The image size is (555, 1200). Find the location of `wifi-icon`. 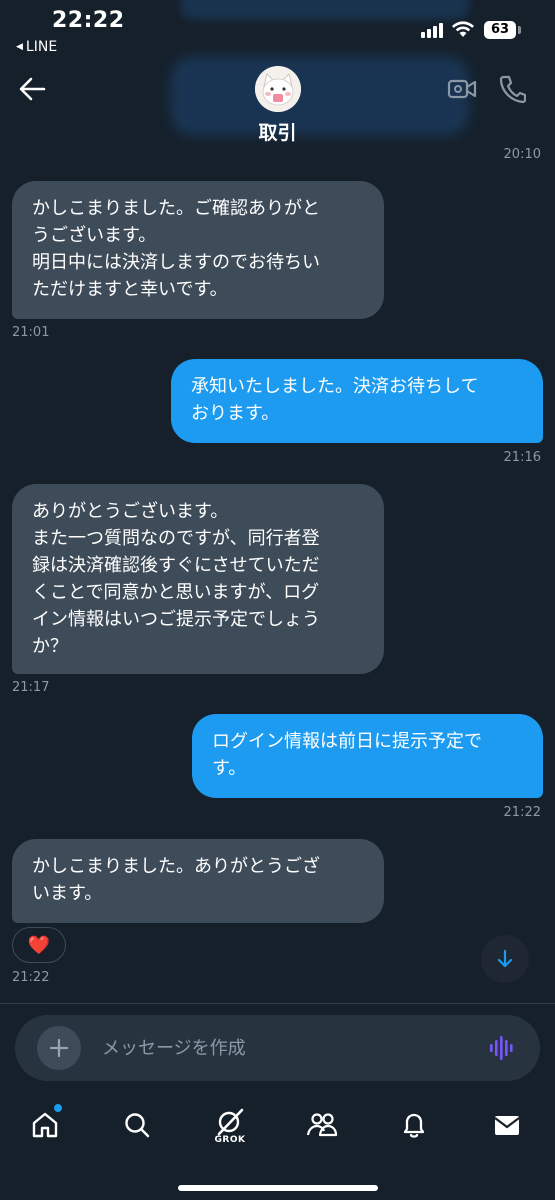

wifi-icon is located at coordinates (463, 29).